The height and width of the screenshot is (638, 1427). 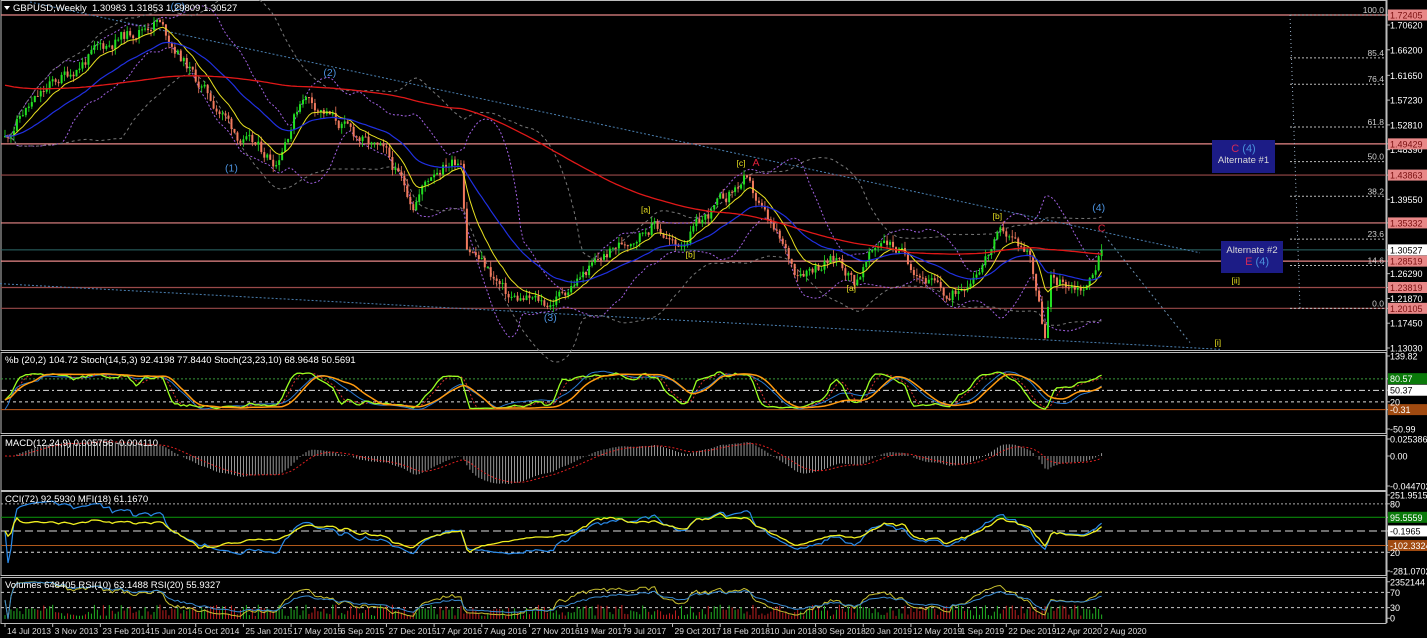 What do you see at coordinates (505, 631) in the screenshot?
I see `time-tick-label: 7 Aug 2016` at bounding box center [505, 631].